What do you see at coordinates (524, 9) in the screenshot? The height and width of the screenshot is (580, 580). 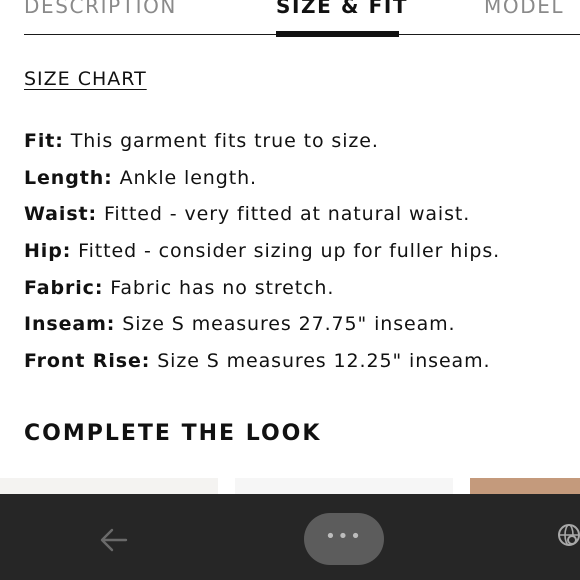 I see `tab-model: MODEL` at bounding box center [524, 9].